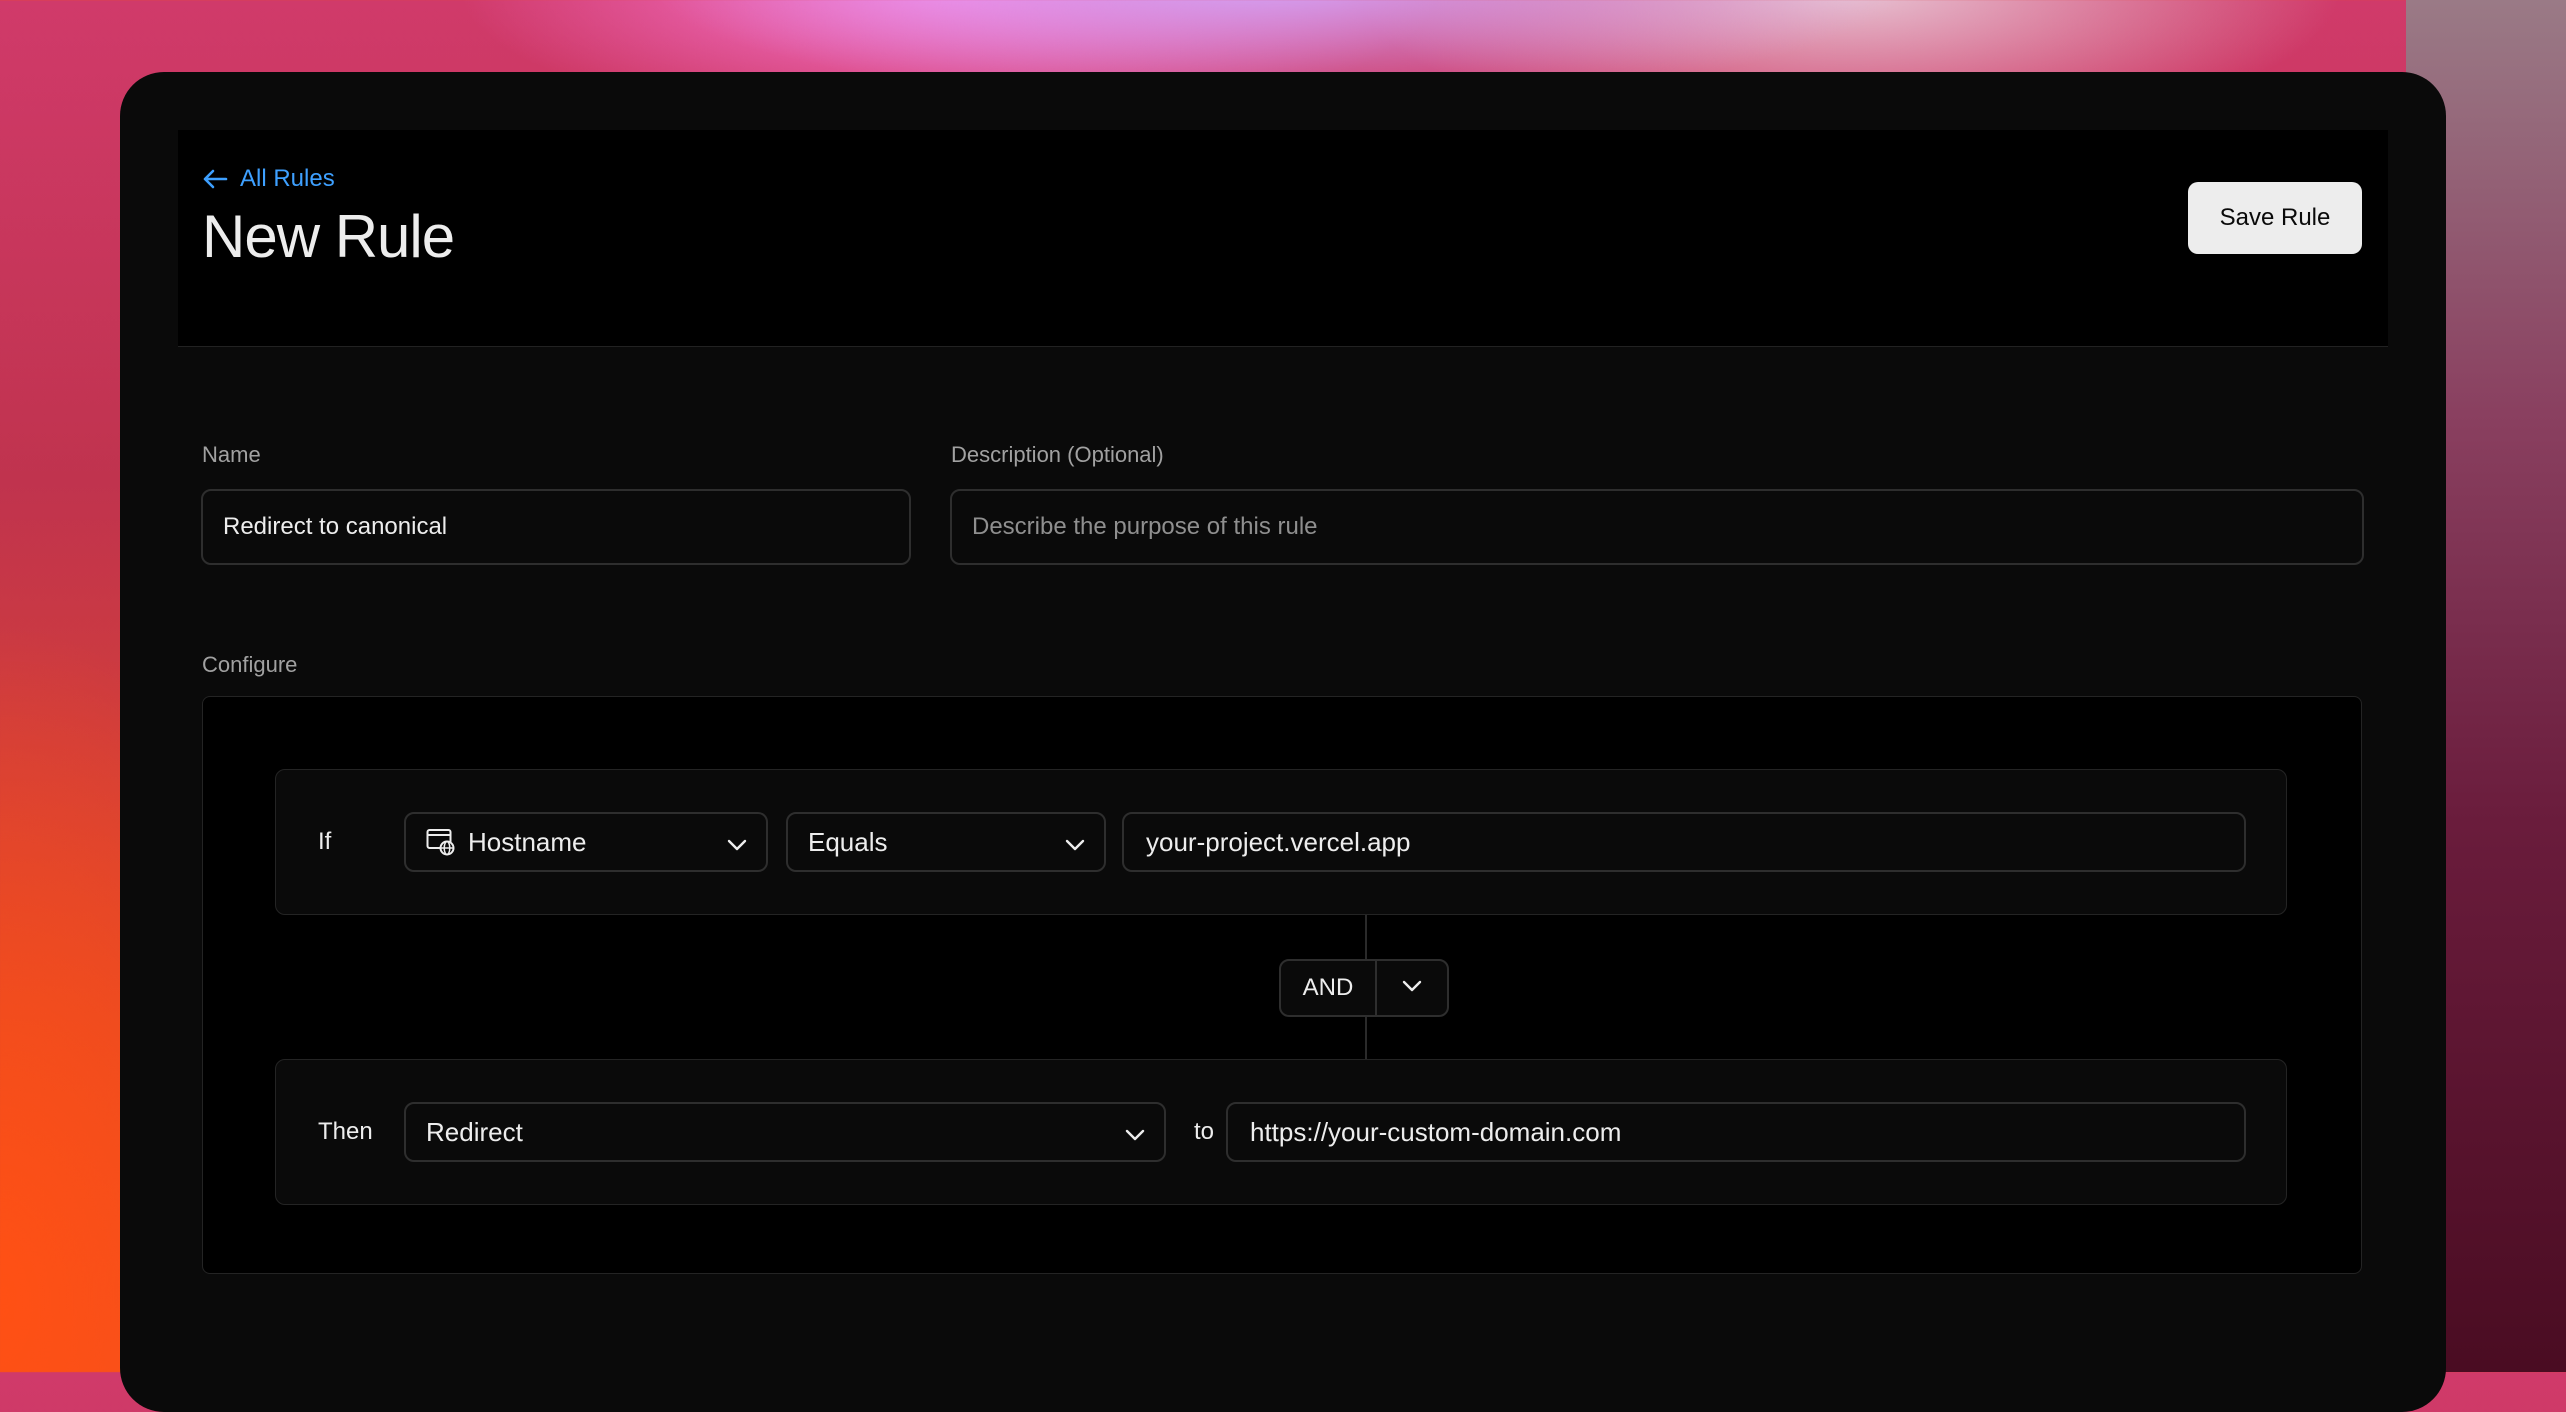 The width and height of the screenshot is (2566, 1412). Describe the element at coordinates (474, 1131) in the screenshot. I see `action-type-value: Redirect` at that location.